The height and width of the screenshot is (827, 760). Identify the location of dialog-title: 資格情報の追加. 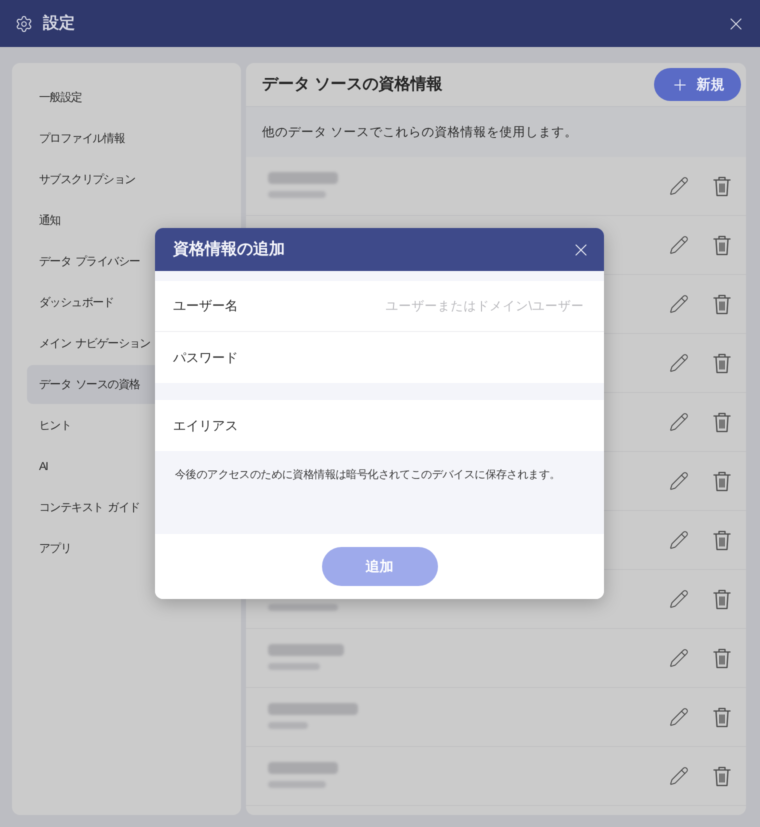
(229, 250).